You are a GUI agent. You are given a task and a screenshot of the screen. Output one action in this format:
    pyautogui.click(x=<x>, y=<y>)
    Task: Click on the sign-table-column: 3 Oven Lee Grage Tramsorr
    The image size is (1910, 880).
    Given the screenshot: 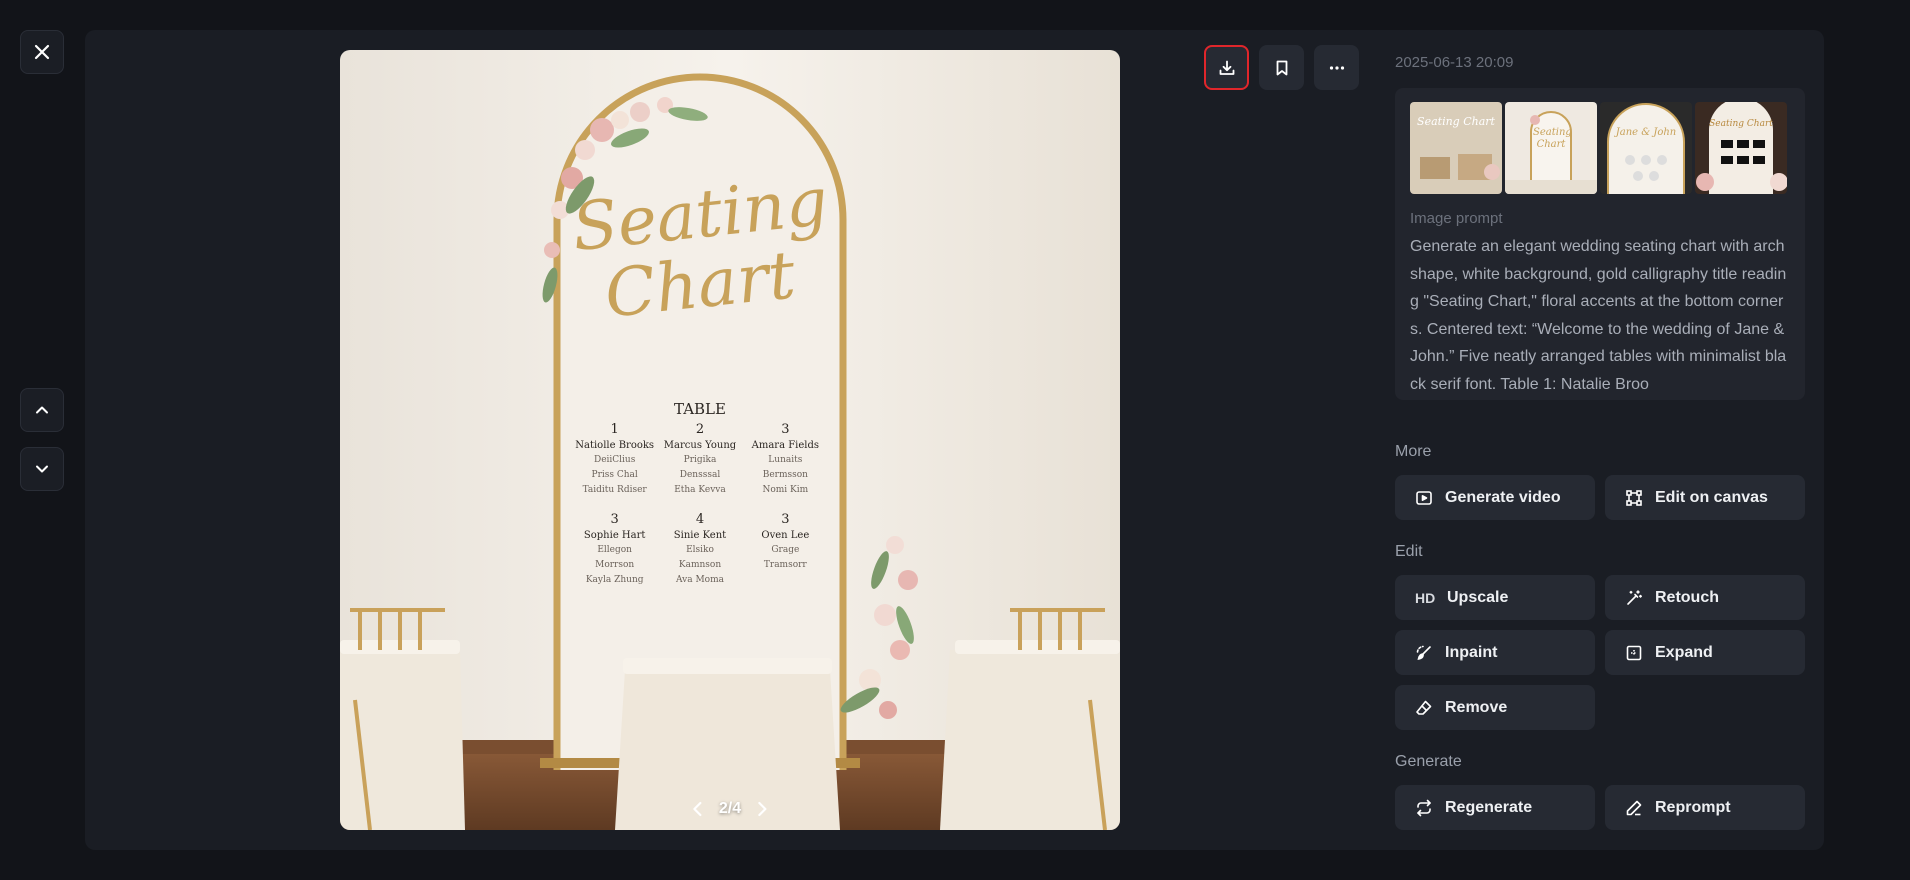 What is the action you would take?
    pyautogui.click(x=785, y=550)
    